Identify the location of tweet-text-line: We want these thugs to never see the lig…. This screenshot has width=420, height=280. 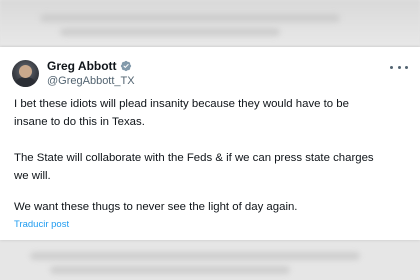
(156, 207).